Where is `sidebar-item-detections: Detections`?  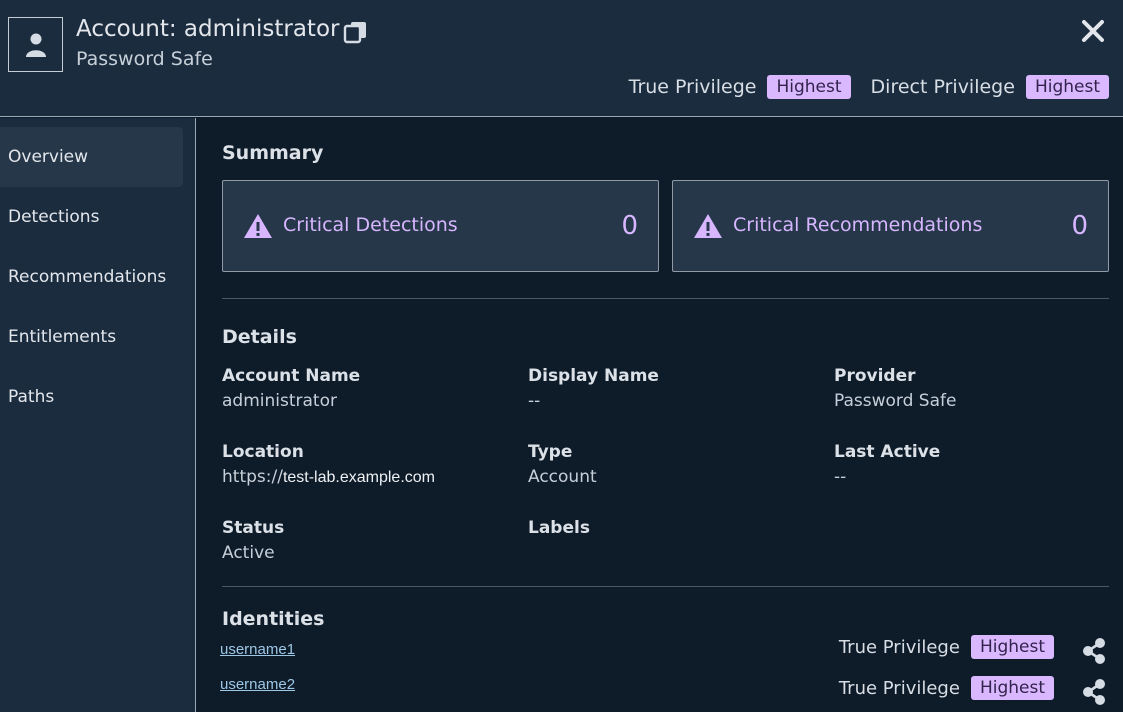 sidebar-item-detections: Detections is located at coordinates (91, 217).